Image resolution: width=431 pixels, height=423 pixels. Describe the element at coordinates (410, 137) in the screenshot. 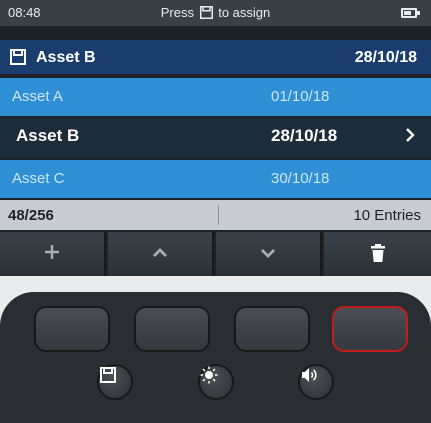

I see `chevron-right-icon` at that location.